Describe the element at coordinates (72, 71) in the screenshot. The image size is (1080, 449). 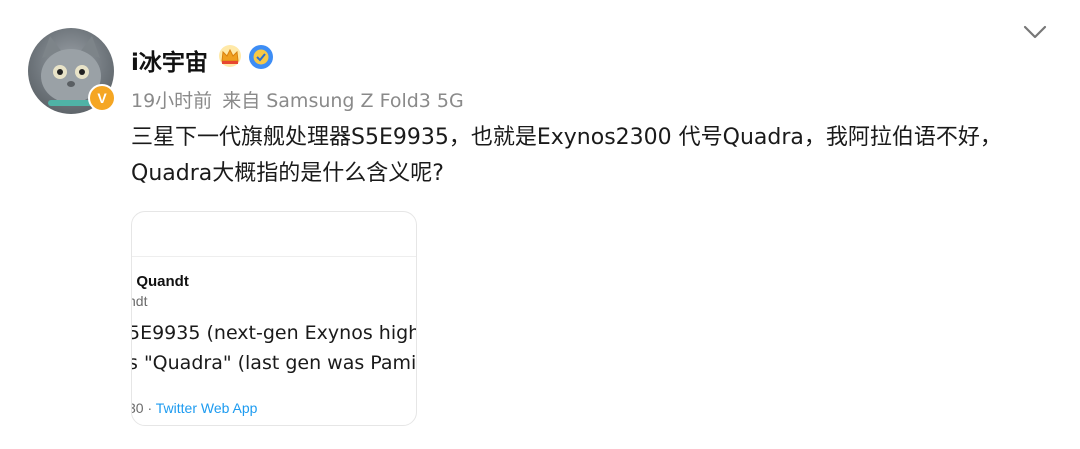
I see `avatar: V` at that location.